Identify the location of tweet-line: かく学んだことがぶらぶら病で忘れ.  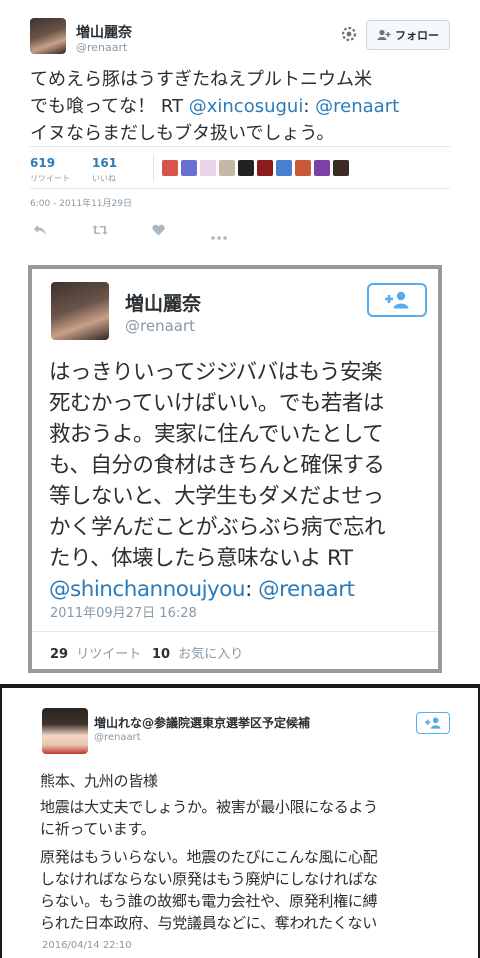
(217, 527).